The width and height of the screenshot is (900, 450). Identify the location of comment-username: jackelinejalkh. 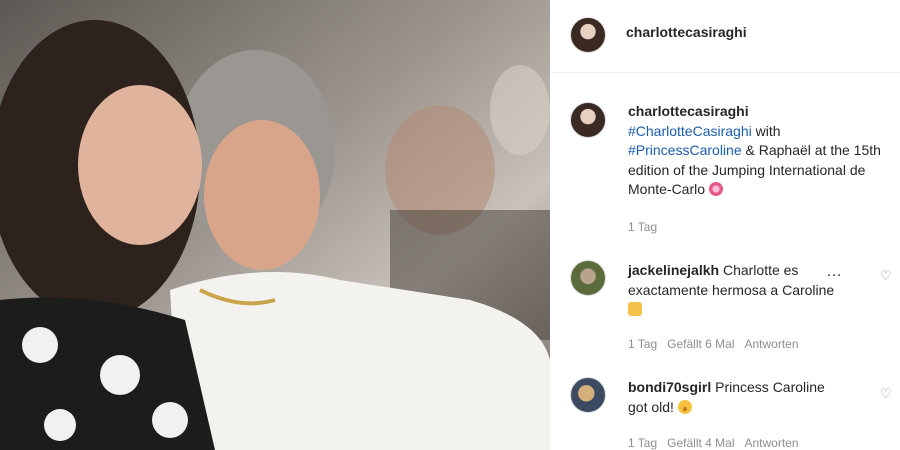
(673, 270).